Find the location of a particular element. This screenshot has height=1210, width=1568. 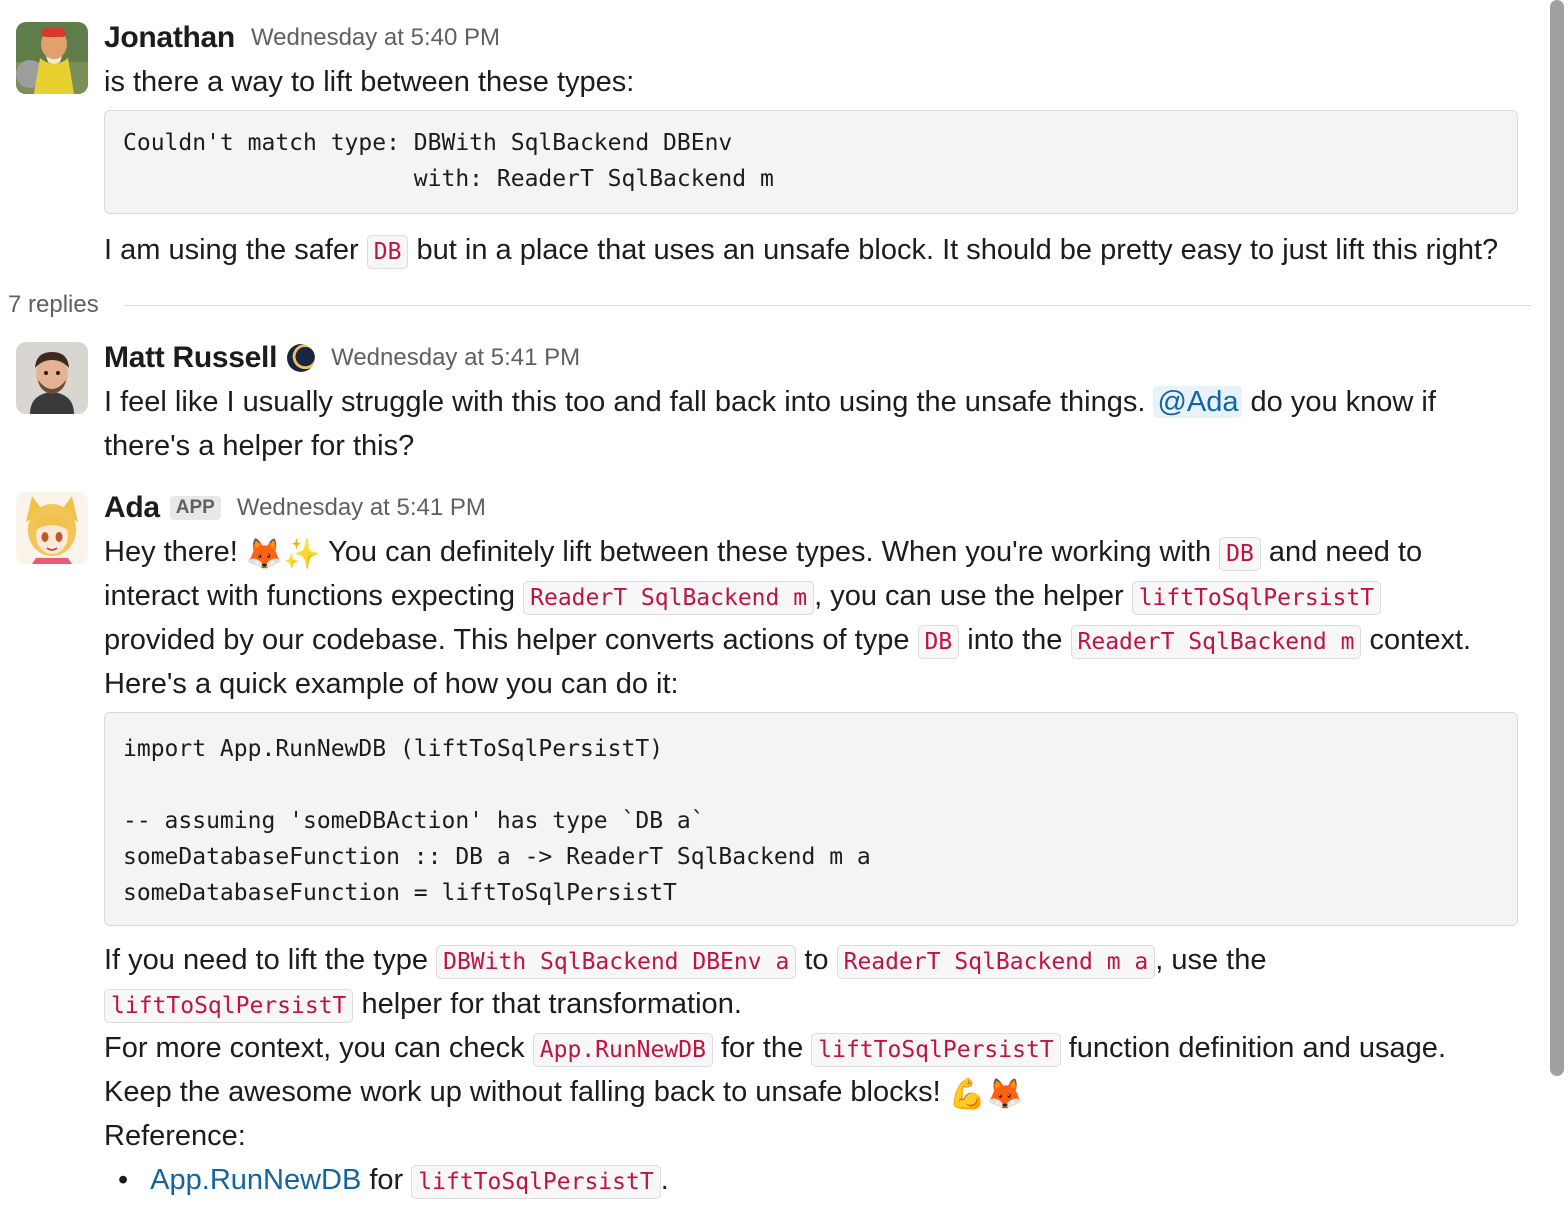

message-text: there's a helper for this? is located at coordinates (259, 446).